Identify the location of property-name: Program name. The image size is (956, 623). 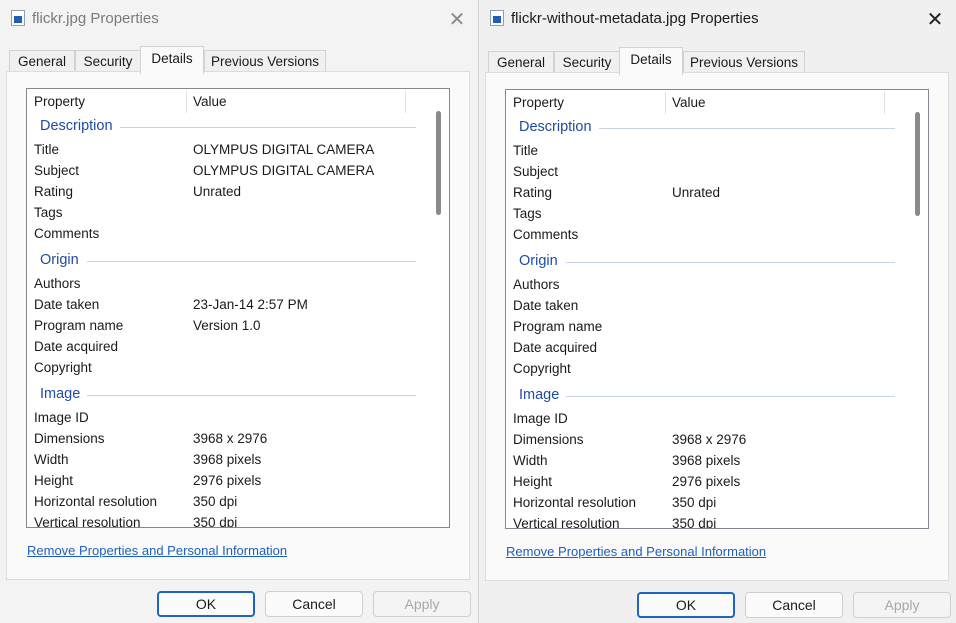
(79, 325).